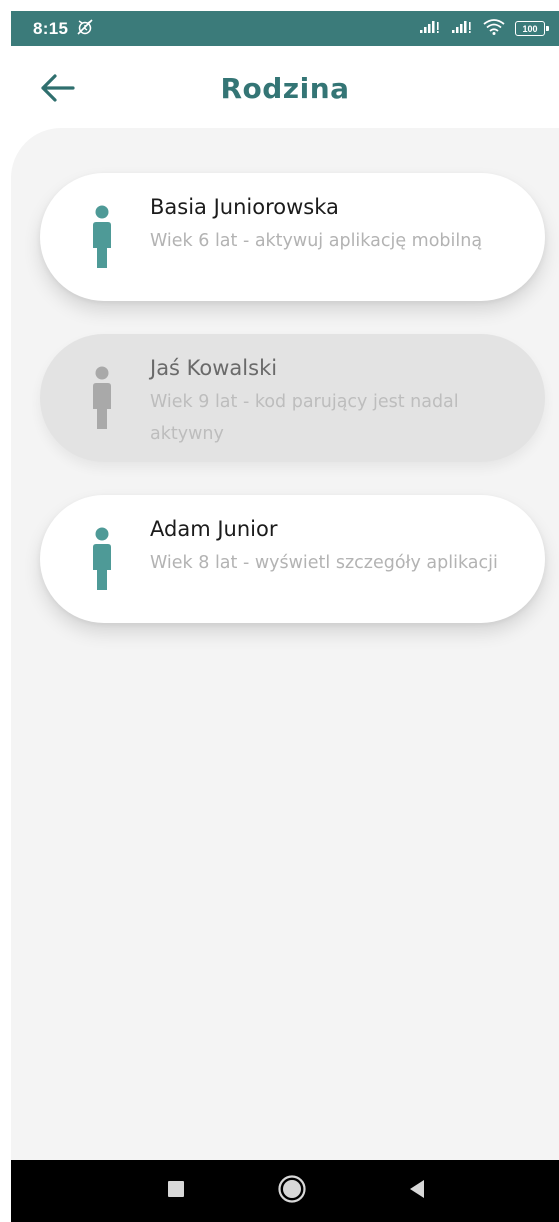 This screenshot has height=1222, width=559. I want to click on system-nav-bar, so click(285, 1191).